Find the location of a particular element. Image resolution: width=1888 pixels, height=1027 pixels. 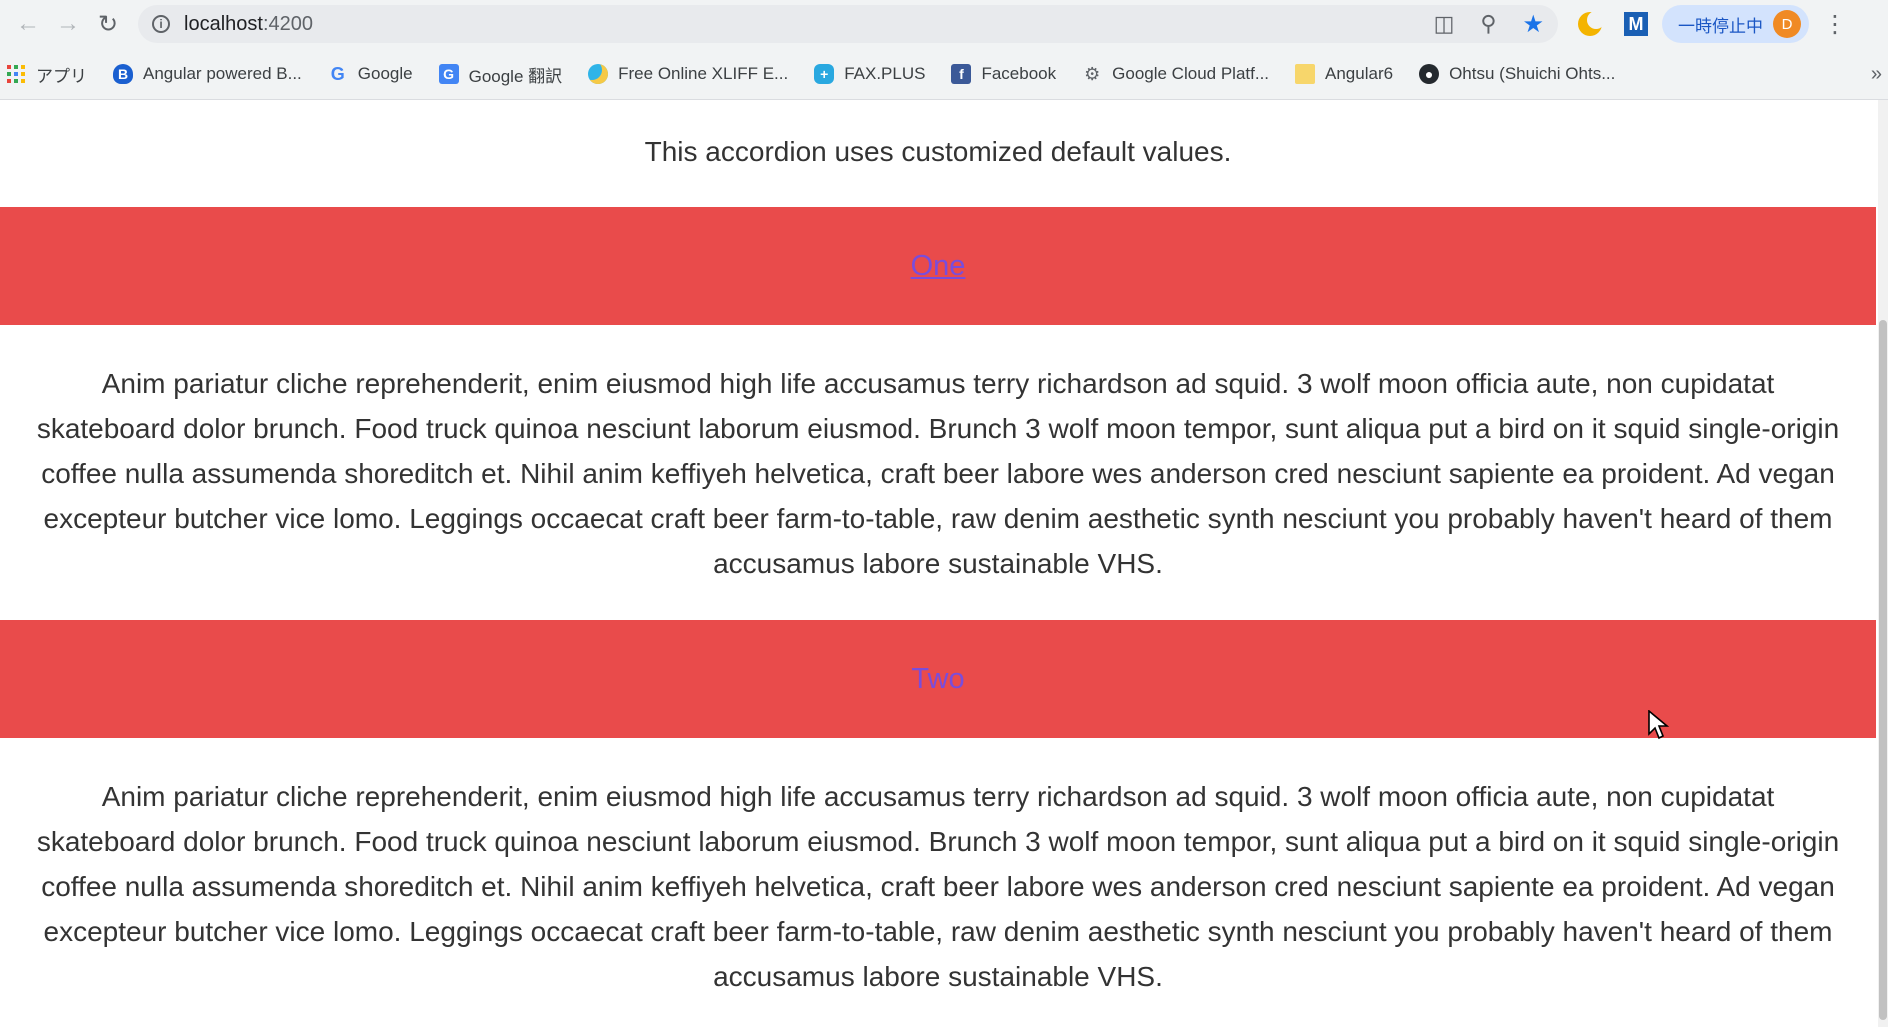

bookmark-apps: アプリ is located at coordinates (46, 74).